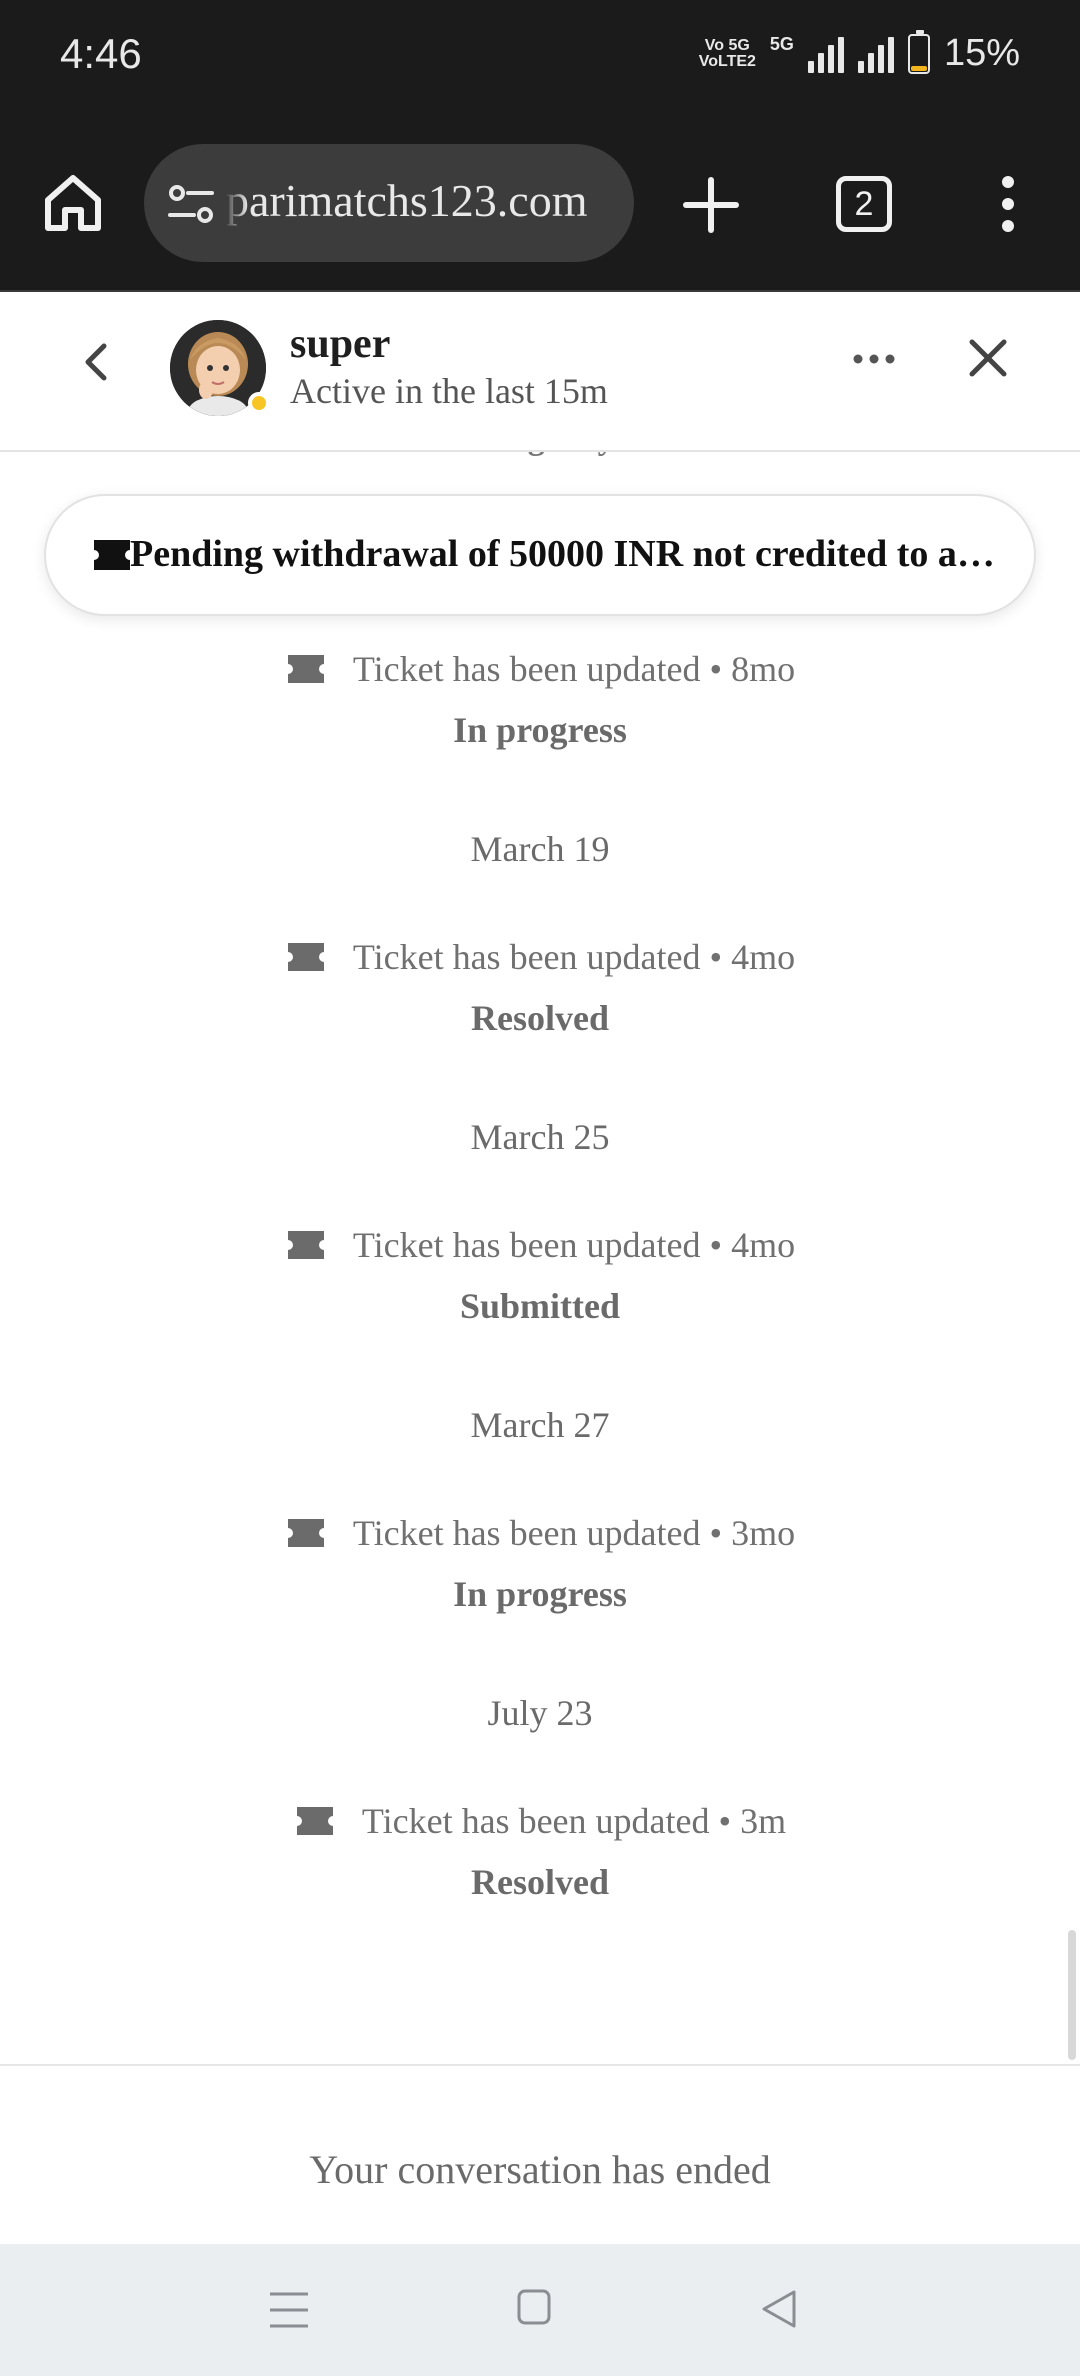  Describe the element at coordinates (540, 1275) in the screenshot. I see `ticket-event: Ticket has been updated • 4mo Submitted` at that location.